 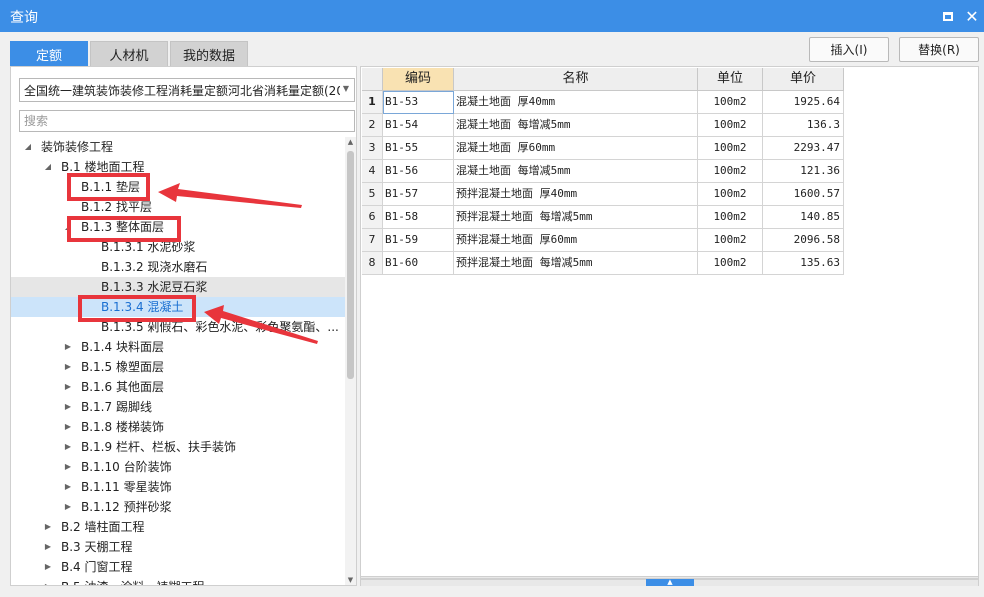 What do you see at coordinates (178, 547) in the screenshot?
I see `tree-node: ▶ B.3 天棚工程` at bounding box center [178, 547].